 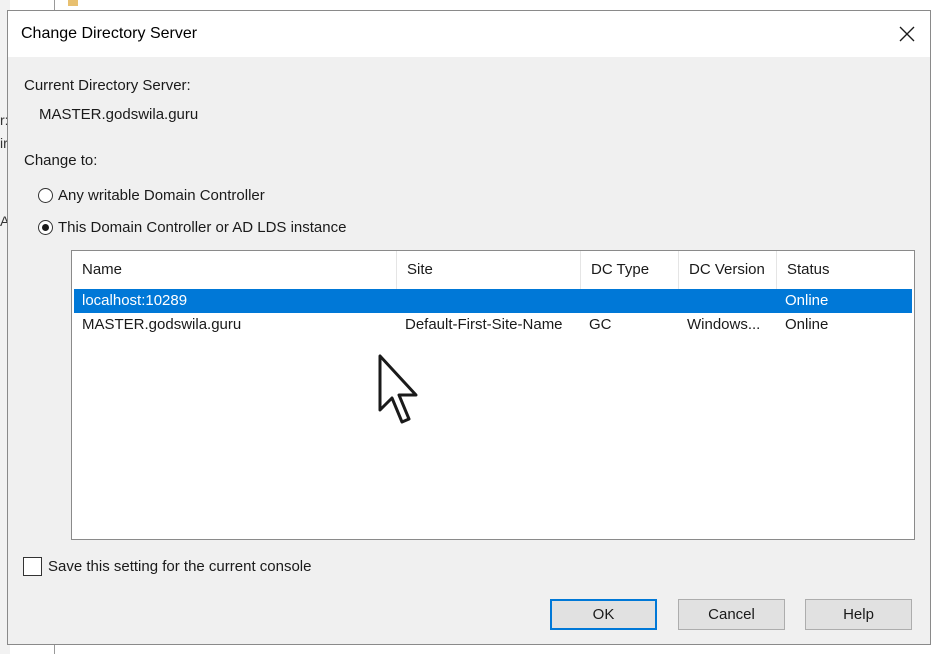 What do you see at coordinates (603, 614) in the screenshot?
I see `ok-button: OK` at bounding box center [603, 614].